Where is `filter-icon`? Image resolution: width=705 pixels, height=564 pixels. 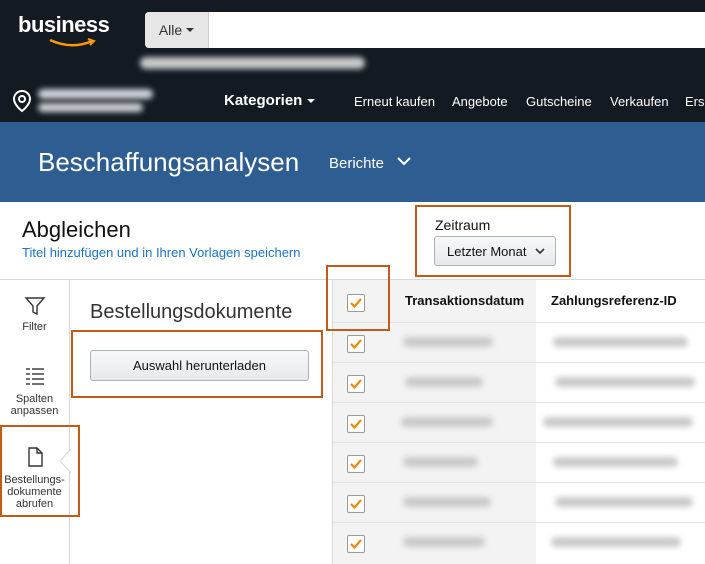 filter-icon is located at coordinates (34, 306).